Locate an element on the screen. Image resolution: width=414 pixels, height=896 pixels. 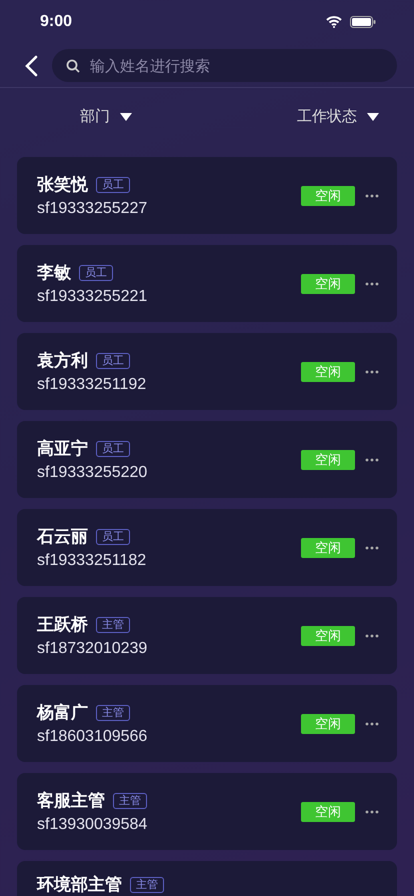
staff-id: sf18732010239 is located at coordinates (92, 649).